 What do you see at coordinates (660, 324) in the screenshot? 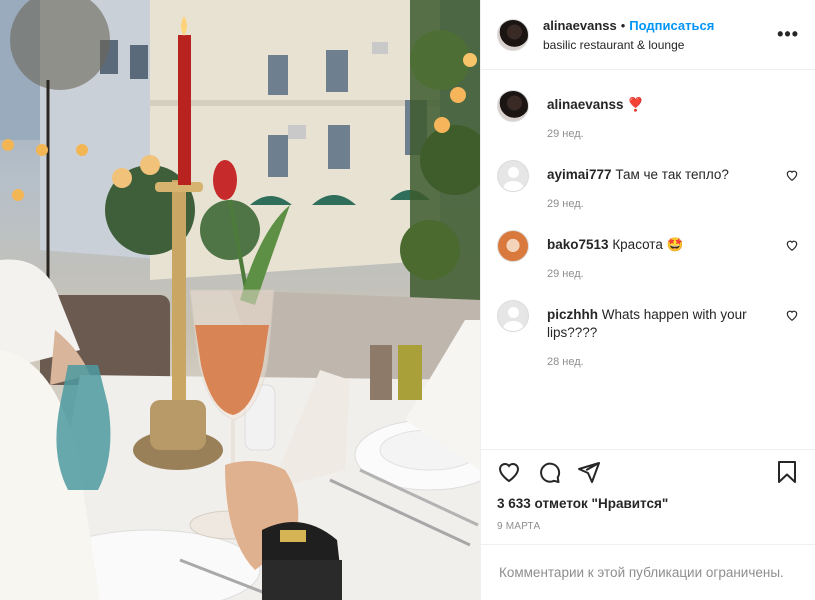
I see `comment-text: piczhhh Whats happen with your lips????` at bounding box center [660, 324].